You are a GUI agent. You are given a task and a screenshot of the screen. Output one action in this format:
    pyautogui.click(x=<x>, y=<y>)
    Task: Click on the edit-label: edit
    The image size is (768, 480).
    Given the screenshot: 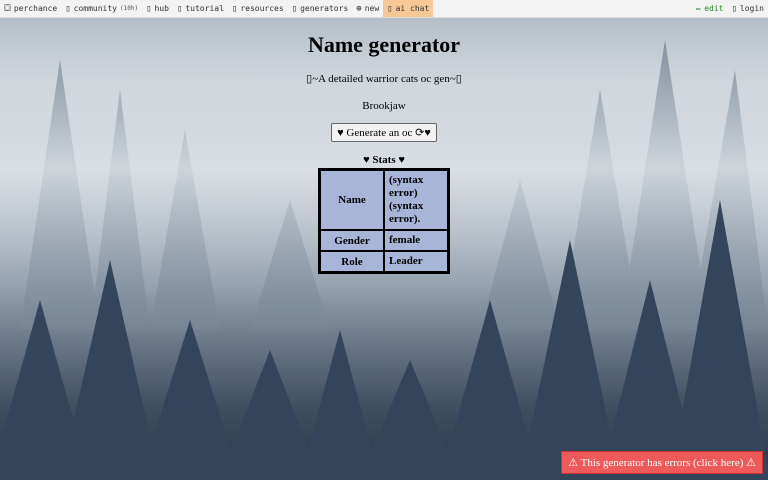 What is the action you would take?
    pyautogui.click(x=714, y=8)
    